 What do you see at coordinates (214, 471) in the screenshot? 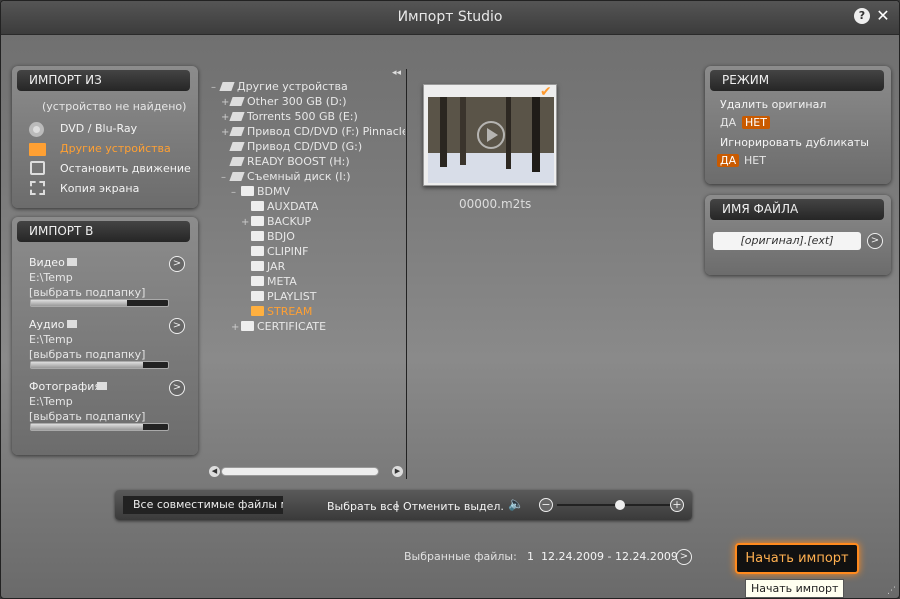
I see `scroll-left-icon: ◀` at bounding box center [214, 471].